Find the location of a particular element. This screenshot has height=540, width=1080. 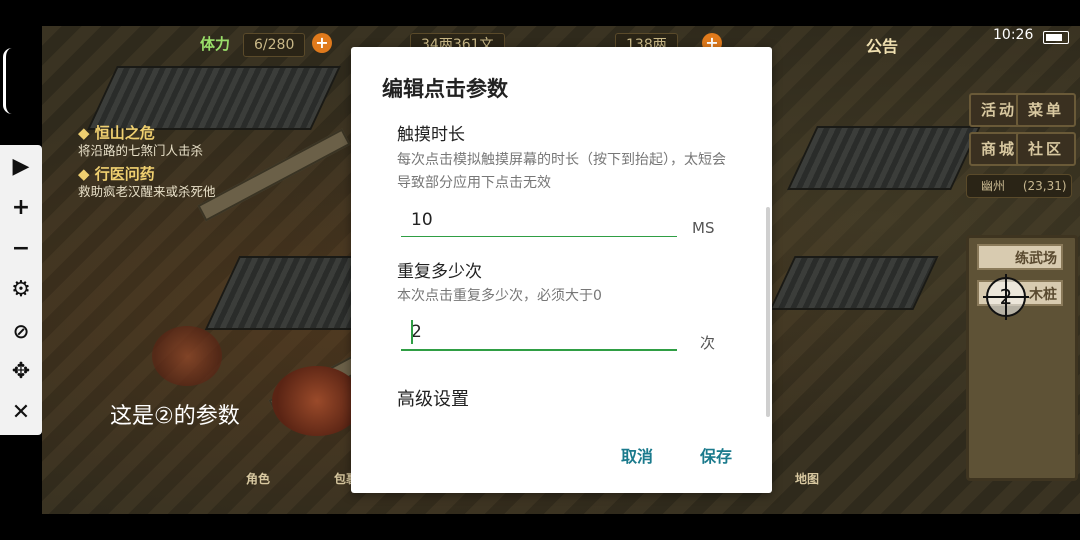

input-underline is located at coordinates (539, 236).